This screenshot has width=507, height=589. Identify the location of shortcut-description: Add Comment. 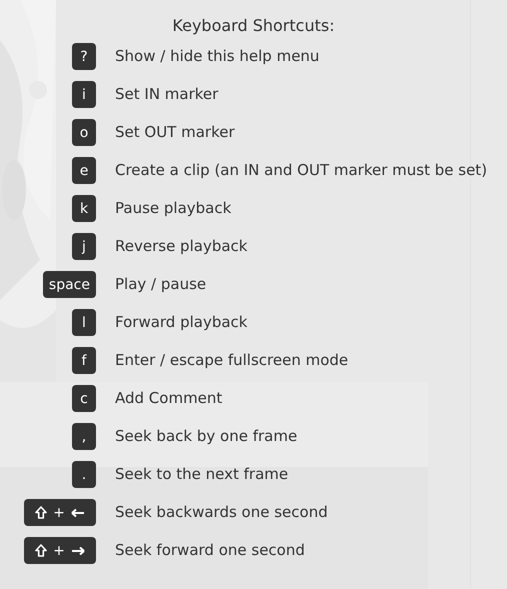
(168, 398).